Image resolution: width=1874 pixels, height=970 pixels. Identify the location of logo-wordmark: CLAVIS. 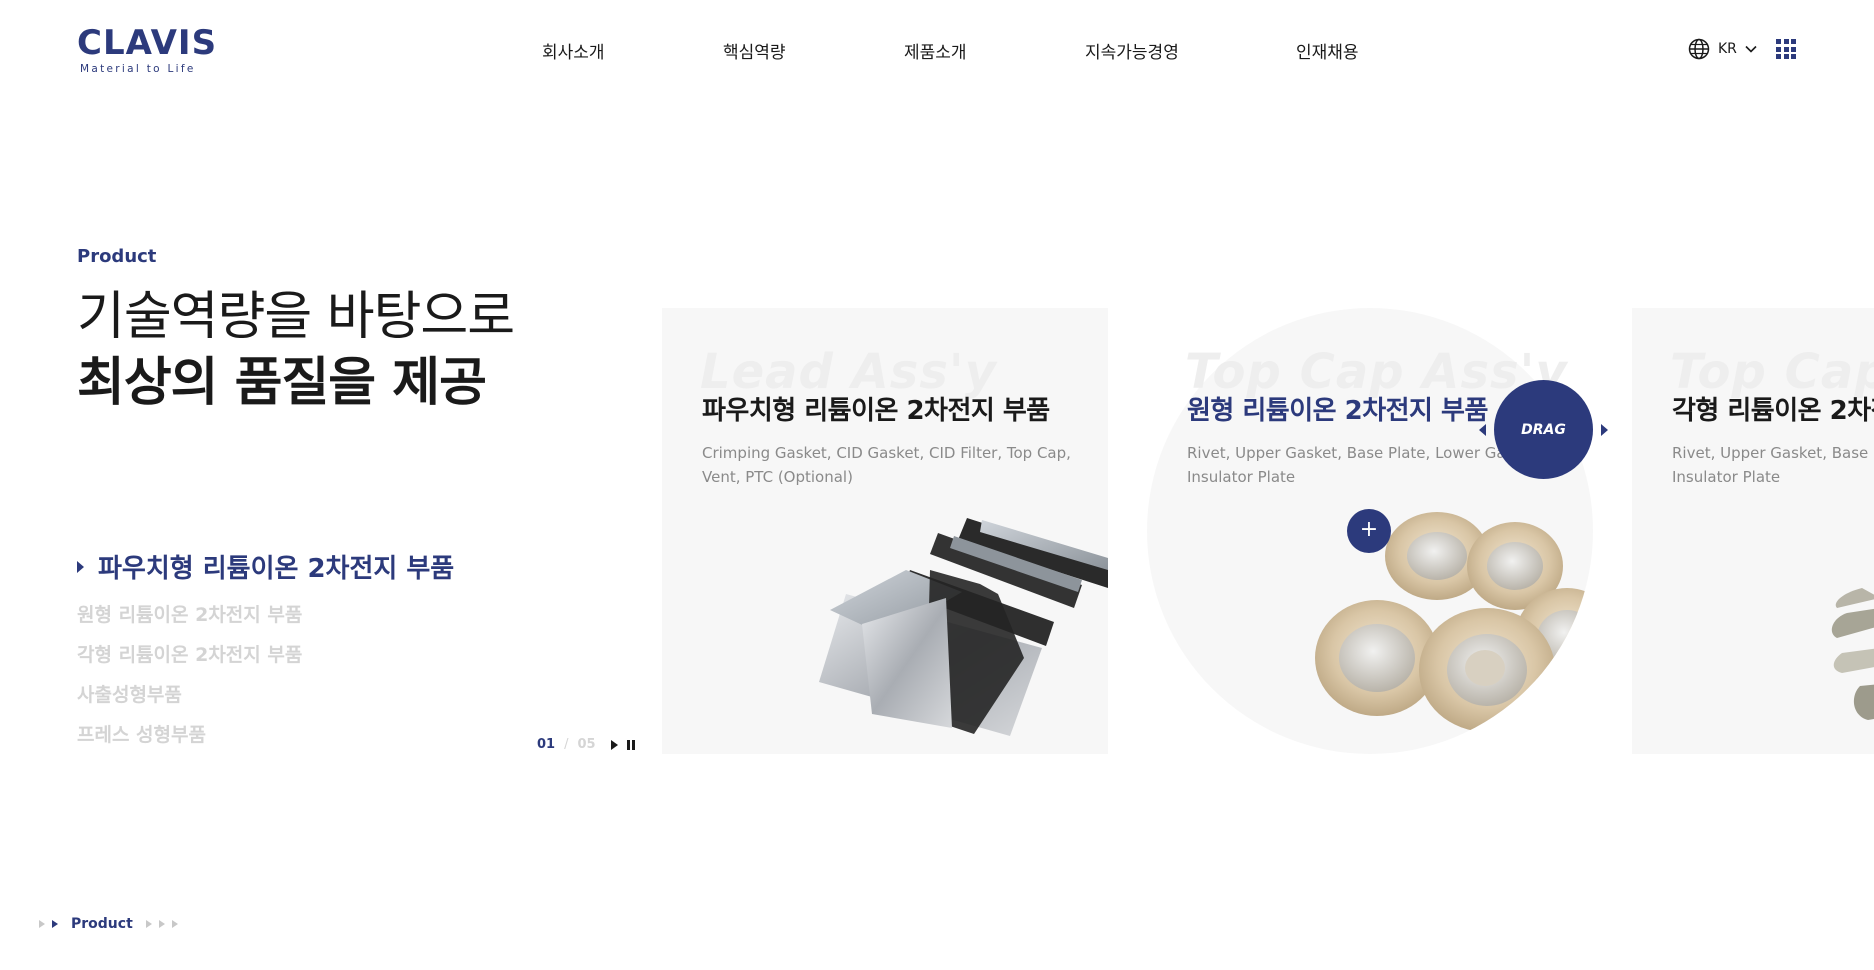
(147, 43).